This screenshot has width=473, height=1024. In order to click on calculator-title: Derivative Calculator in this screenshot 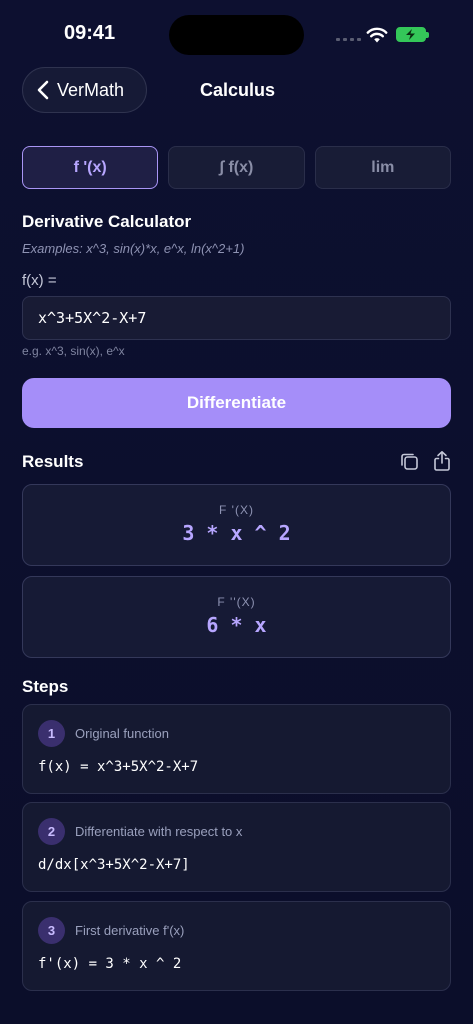, I will do `click(107, 221)`.